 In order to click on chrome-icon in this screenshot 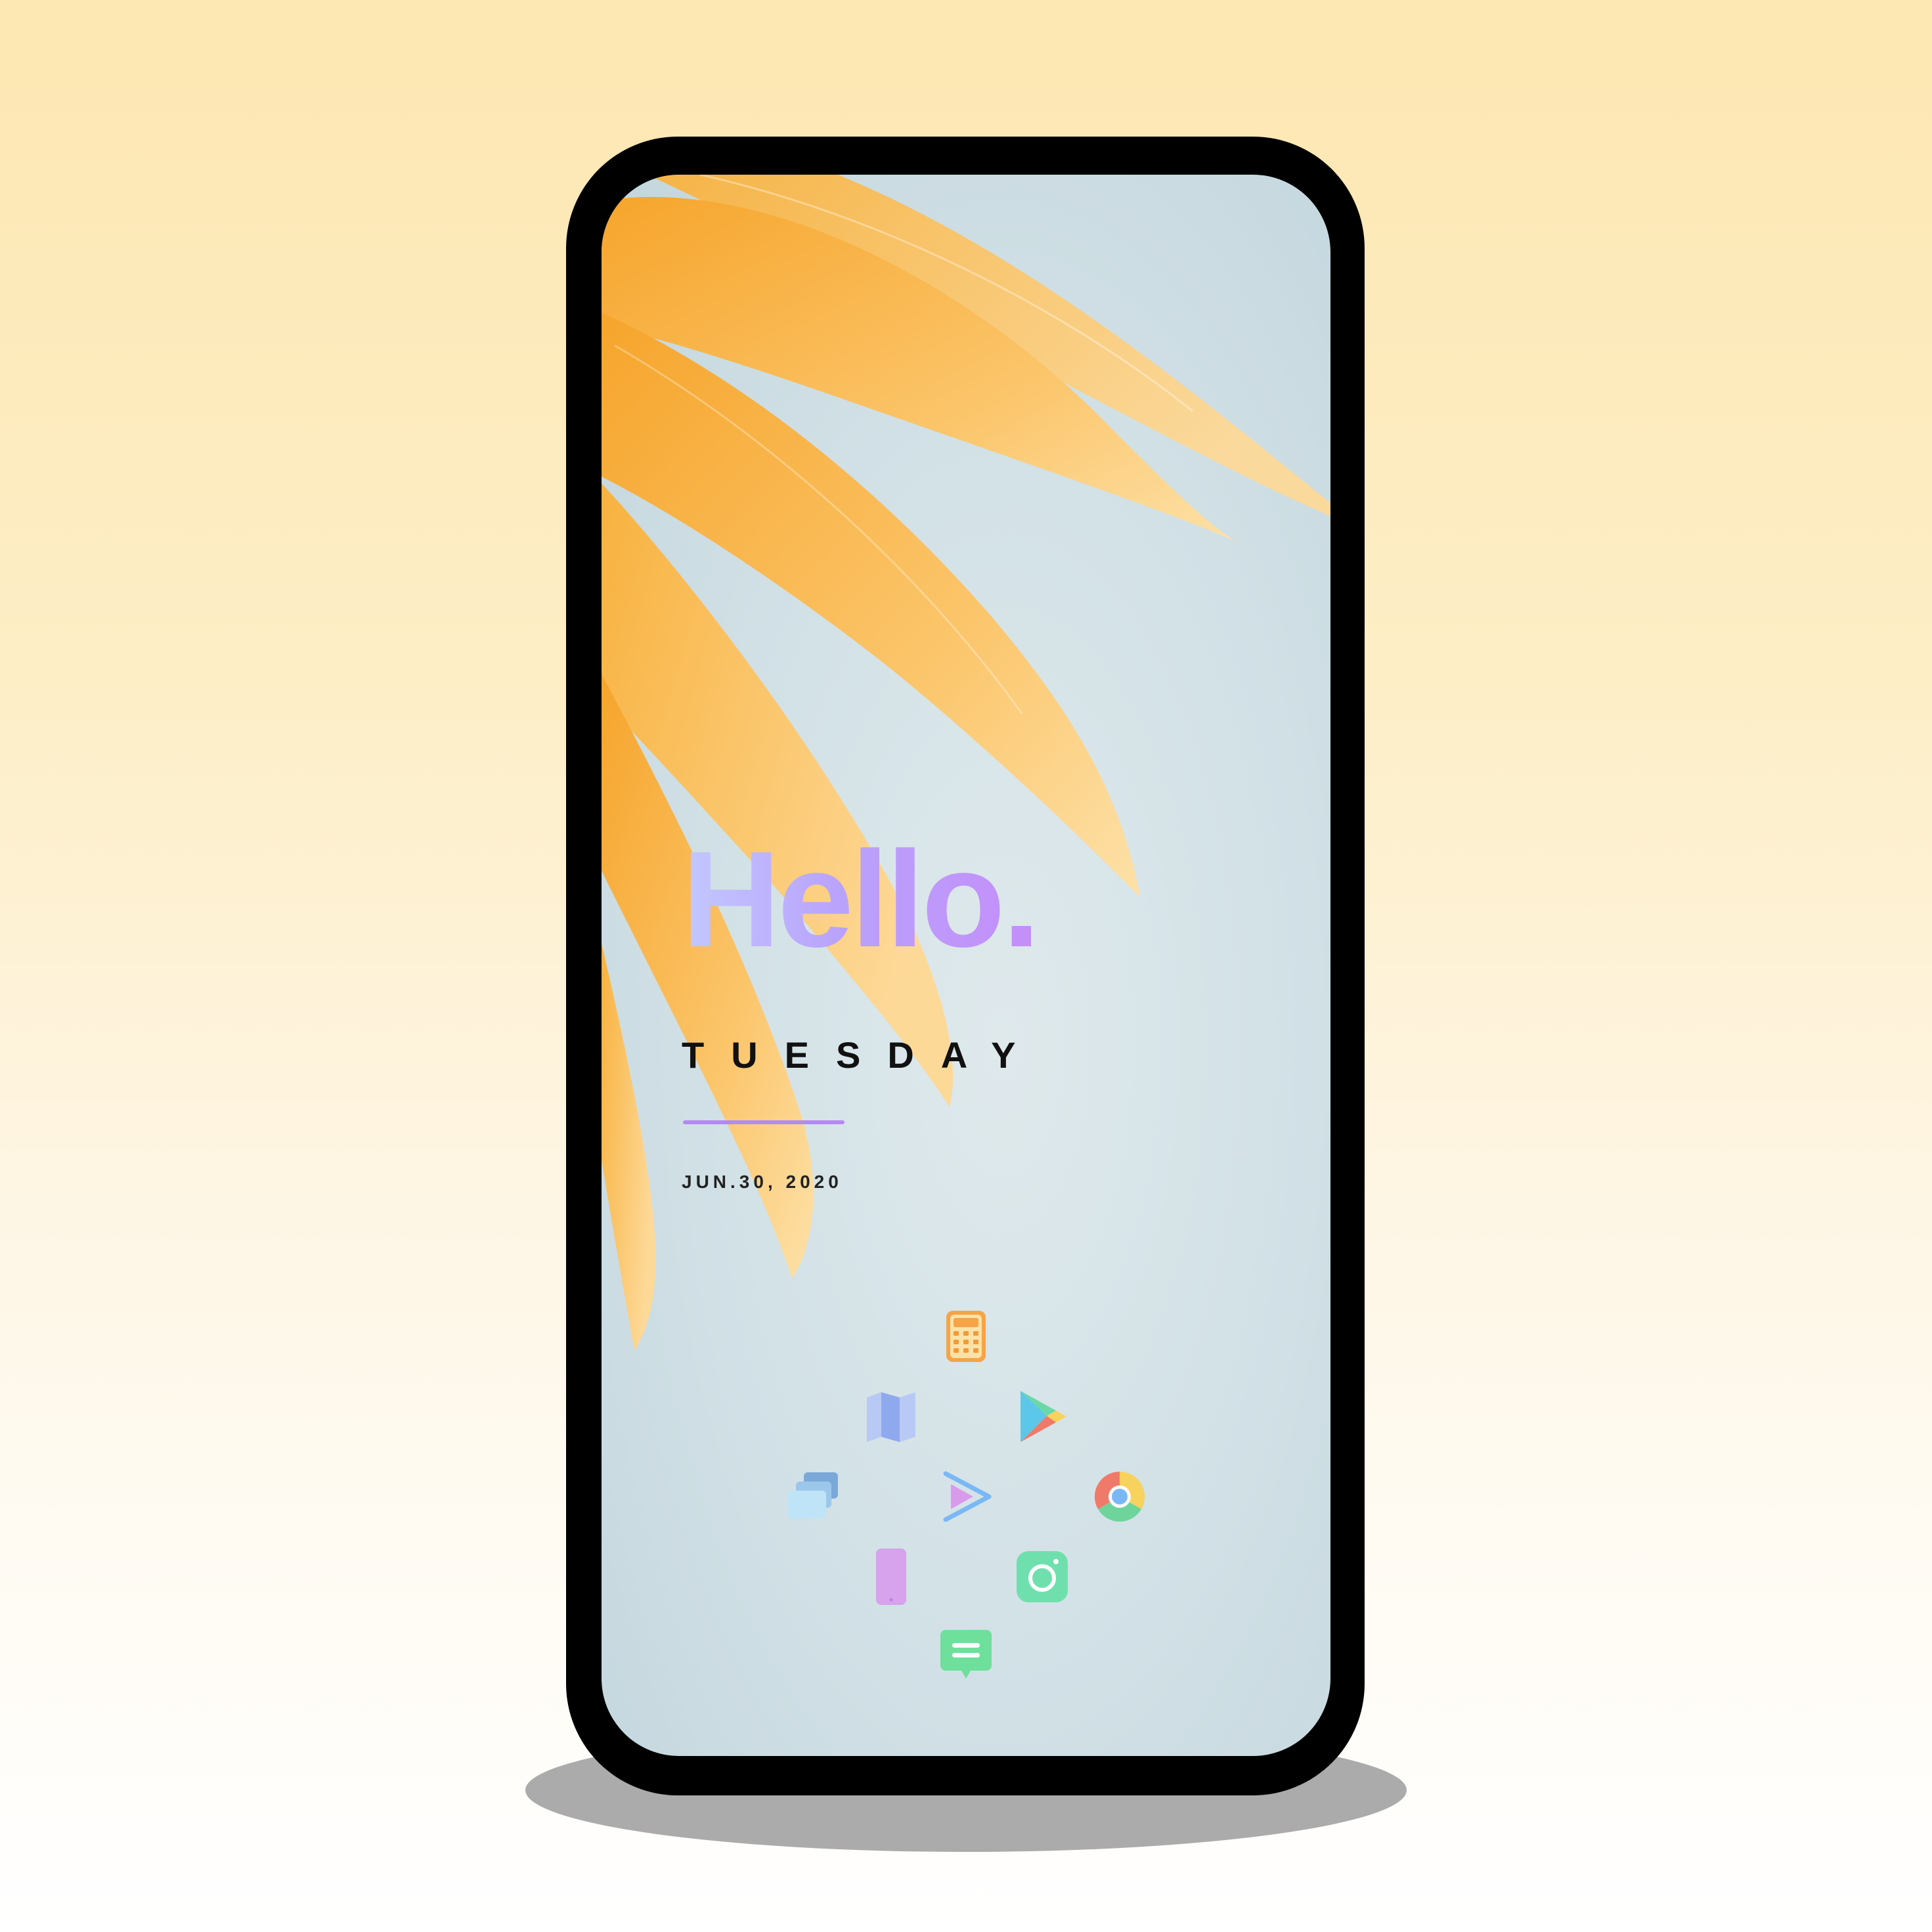, I will do `click(1119, 1497)`.